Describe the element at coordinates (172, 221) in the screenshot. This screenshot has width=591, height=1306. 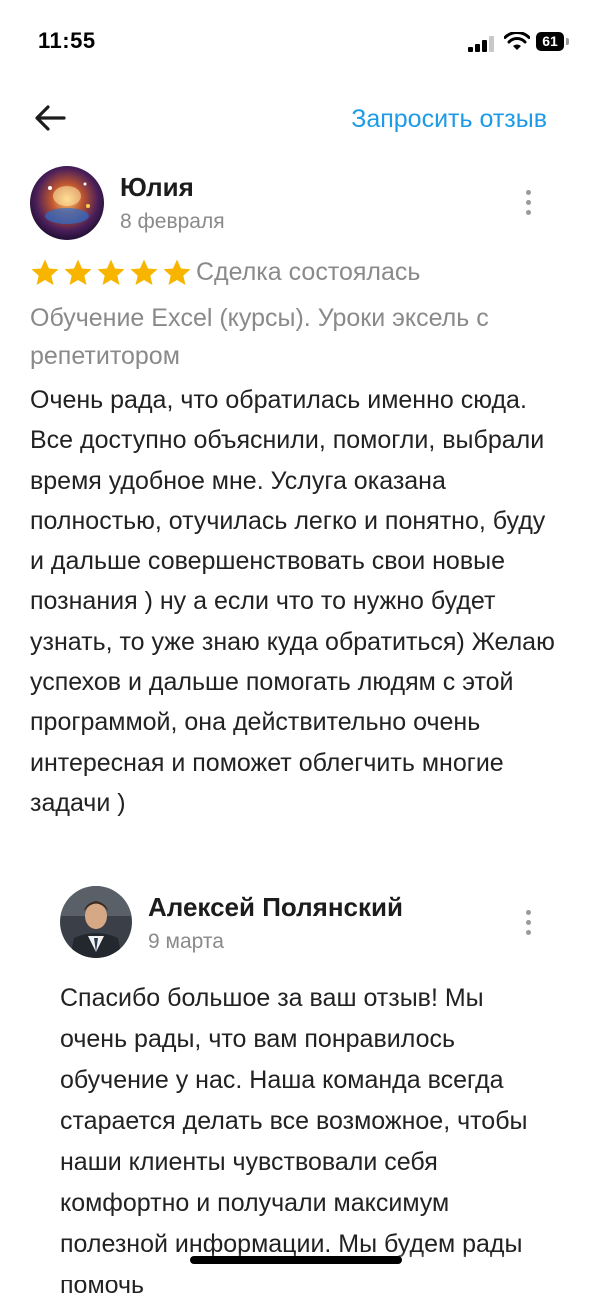
I see `review-date: 8 февраля` at that location.